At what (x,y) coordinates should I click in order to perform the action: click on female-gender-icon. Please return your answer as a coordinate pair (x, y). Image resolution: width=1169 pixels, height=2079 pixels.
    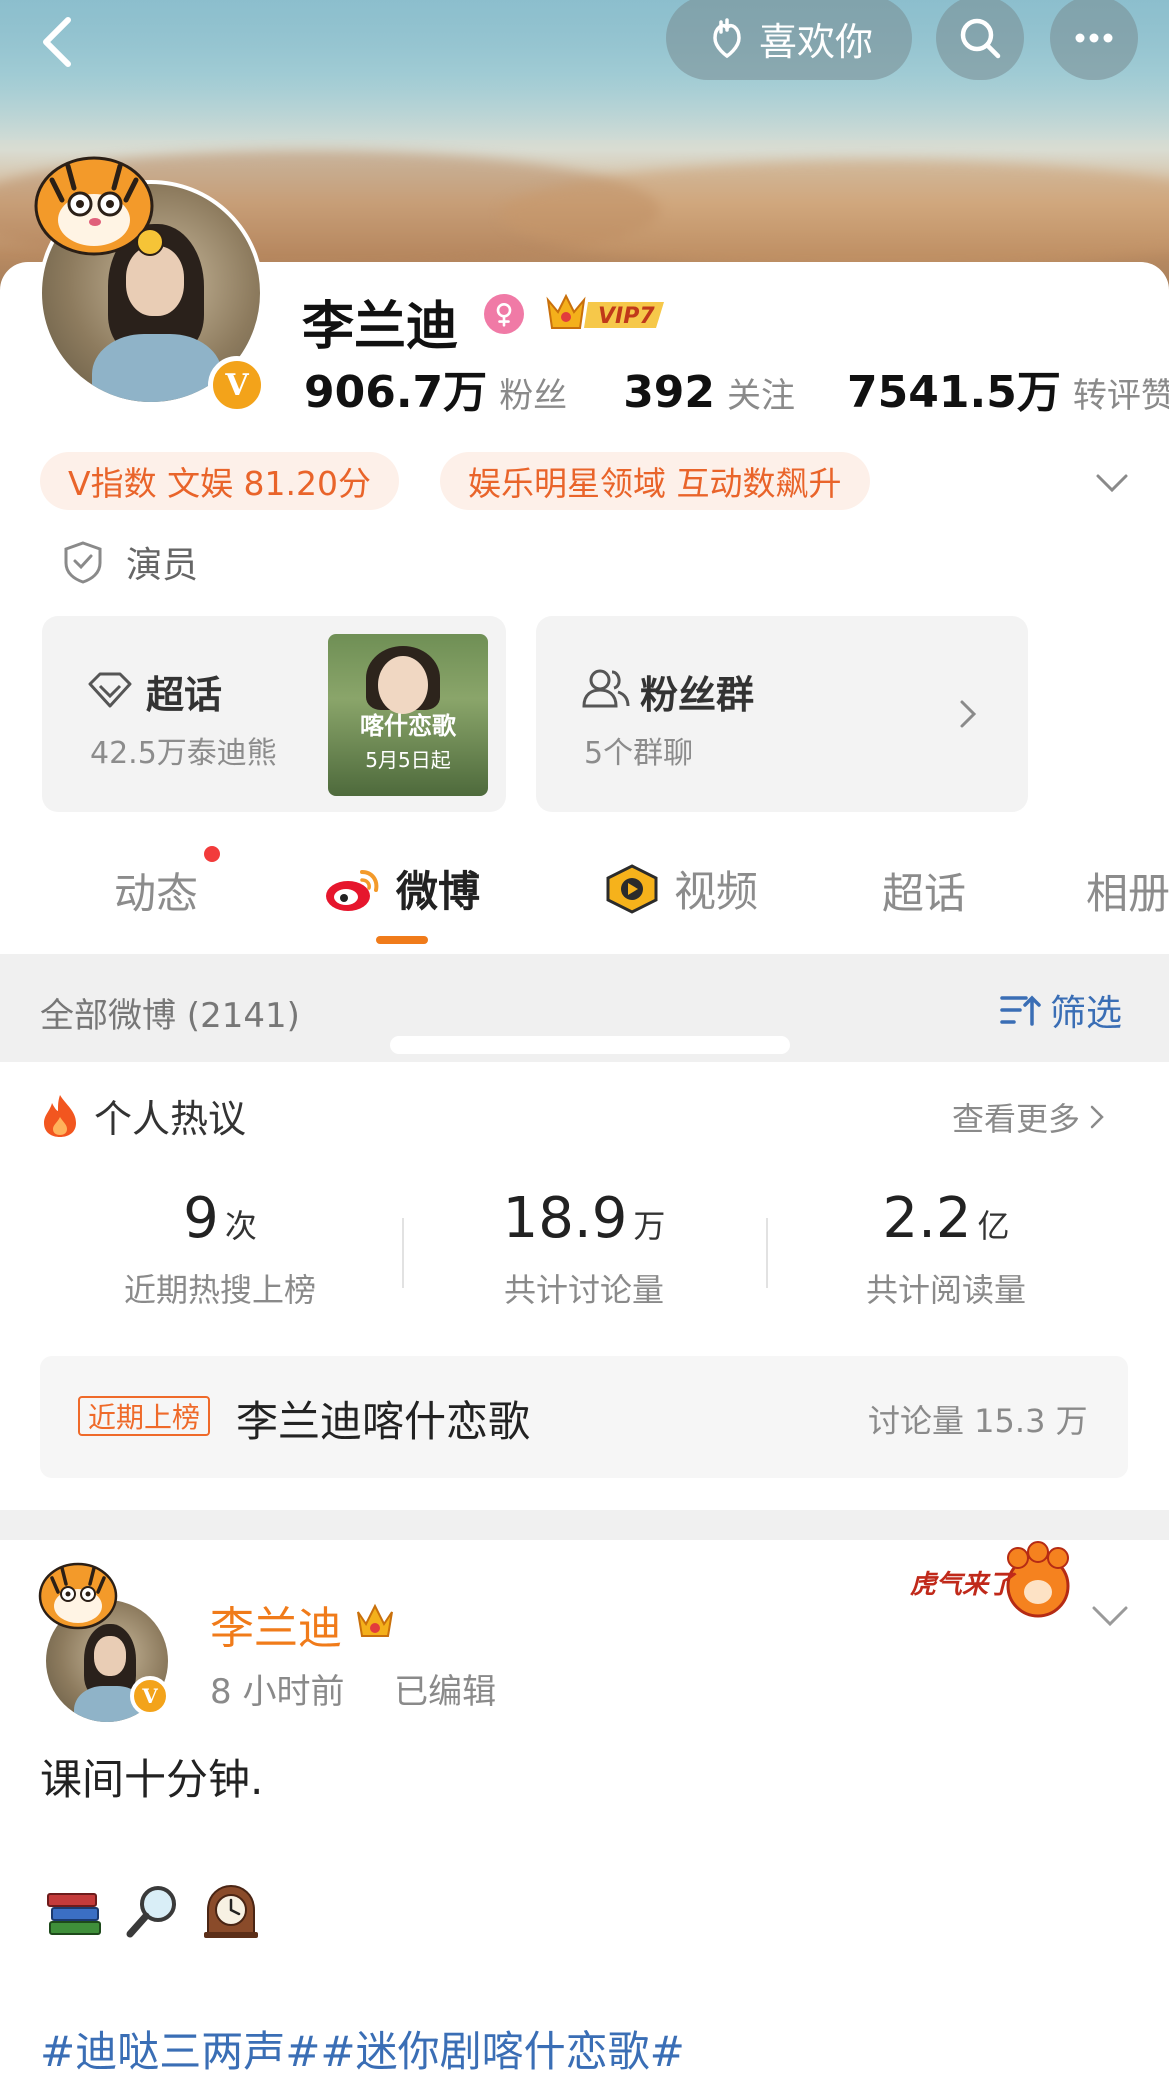
    Looking at the image, I should click on (504, 314).